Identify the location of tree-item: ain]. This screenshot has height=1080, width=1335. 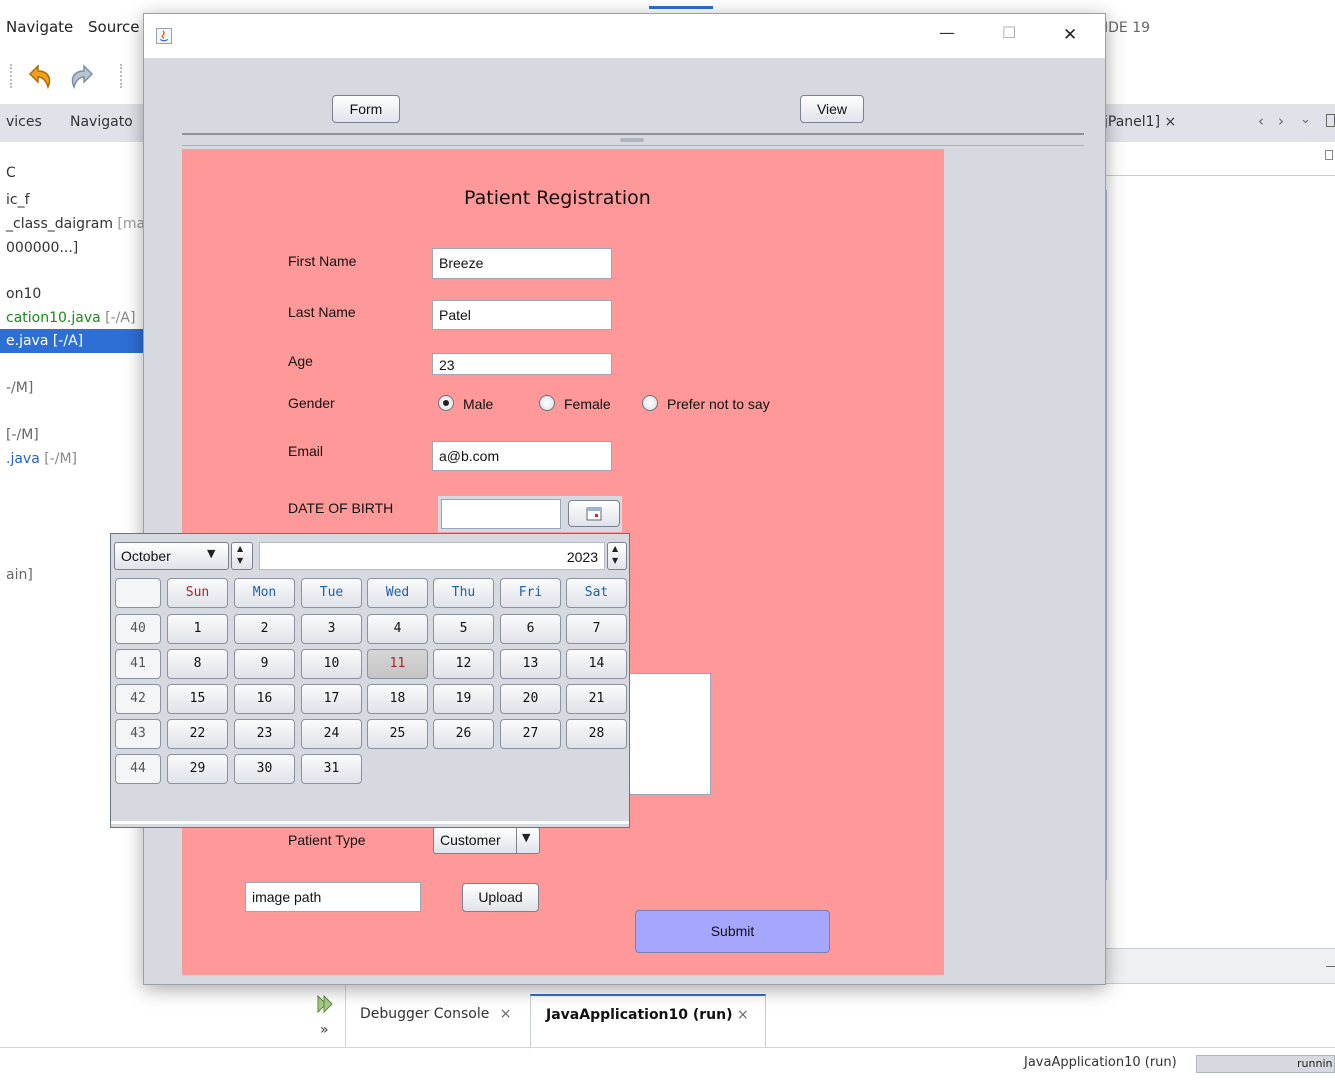
(19, 575).